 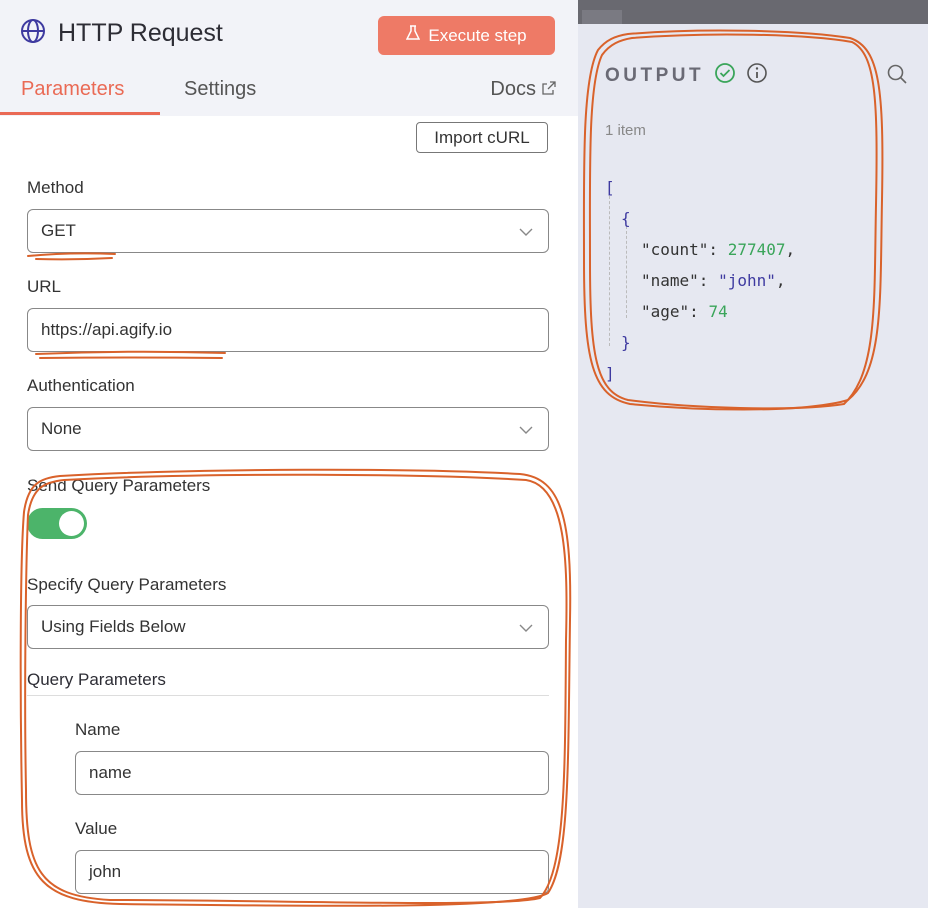 What do you see at coordinates (626, 342) in the screenshot?
I see `json-close-brace: }` at bounding box center [626, 342].